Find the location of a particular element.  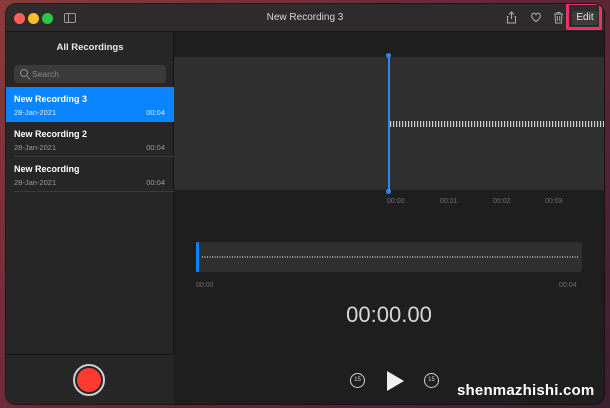

play-button is located at coordinates (395, 381).